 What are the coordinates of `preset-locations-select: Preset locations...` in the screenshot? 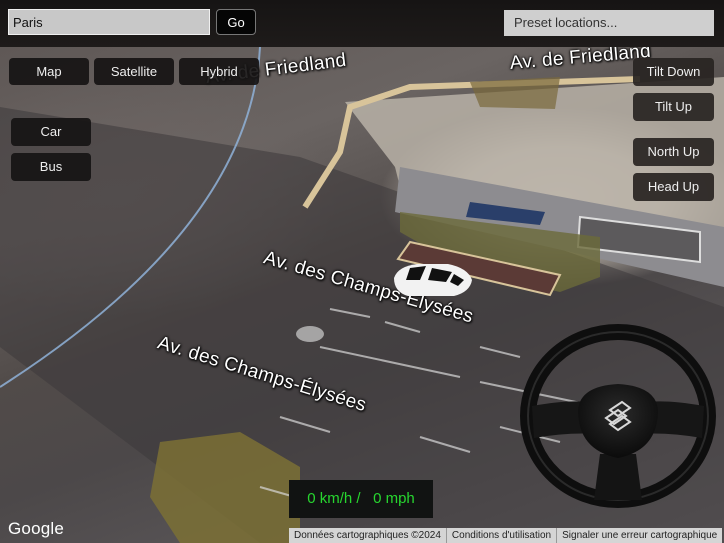 It's located at (609, 23).